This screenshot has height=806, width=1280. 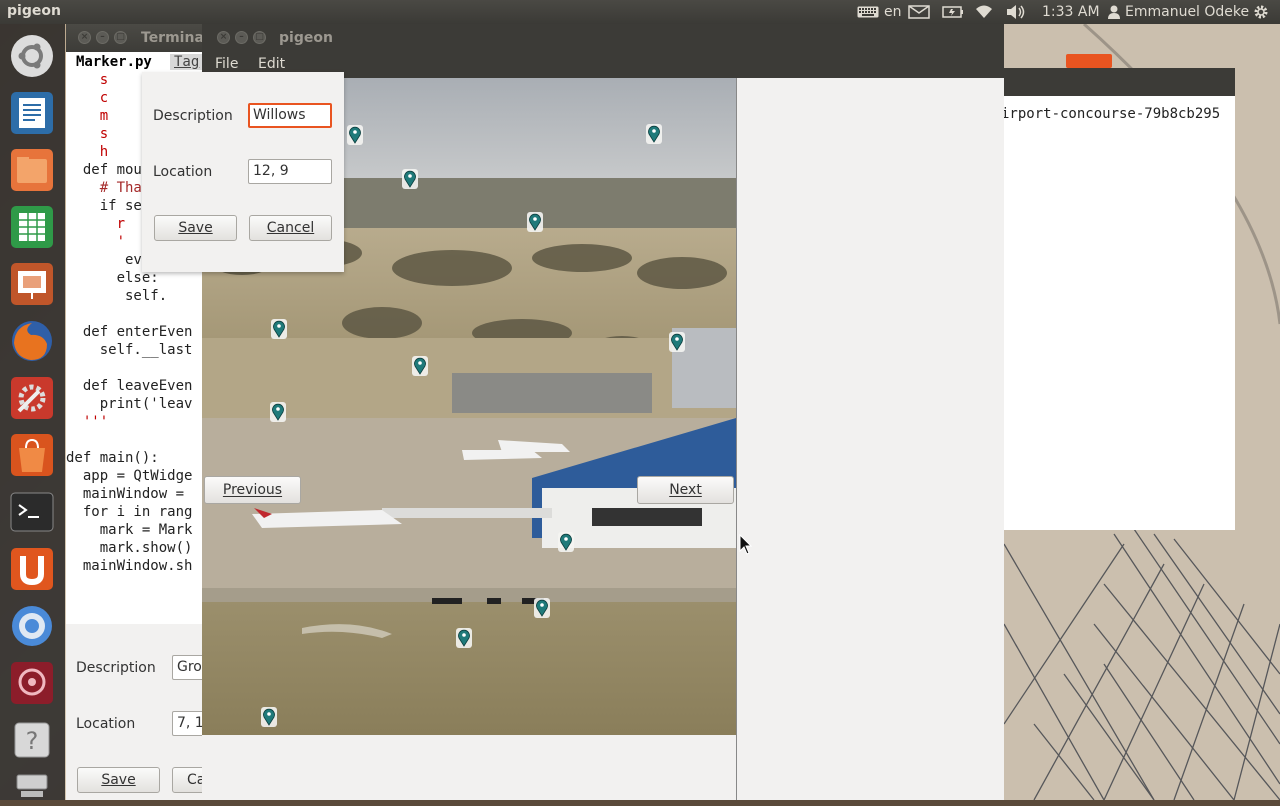 What do you see at coordinates (129, 386) in the screenshot?
I see `code-line: def leaveEven` at bounding box center [129, 386].